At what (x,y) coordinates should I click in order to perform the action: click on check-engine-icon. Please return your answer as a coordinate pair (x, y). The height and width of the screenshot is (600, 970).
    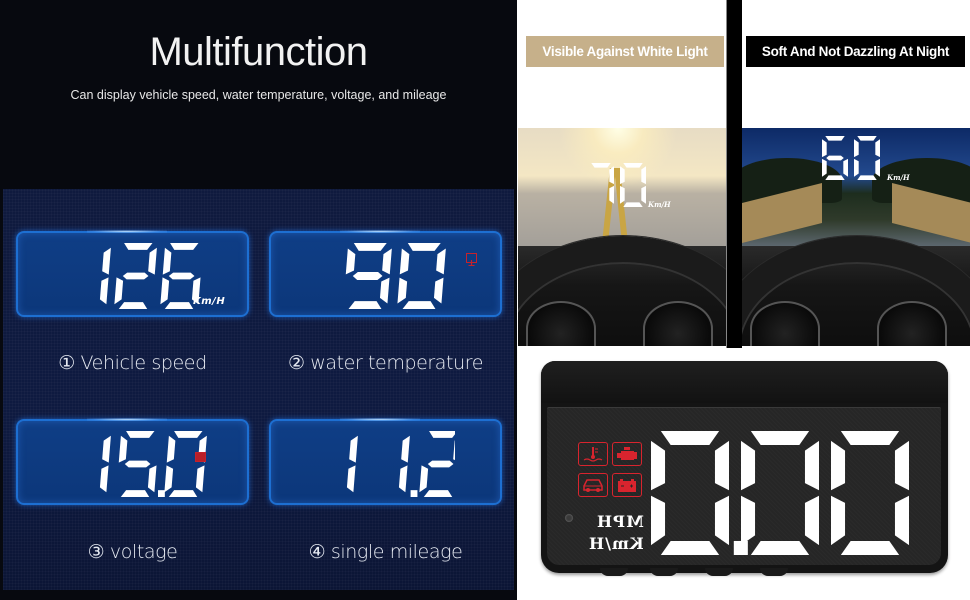
    Looking at the image, I should click on (627, 454).